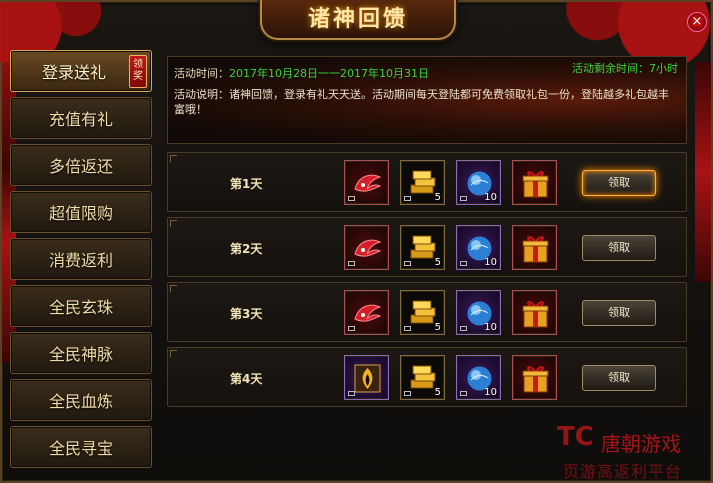  I want to click on sidebar-item-spend-rebate: 消费返利, so click(81, 259).